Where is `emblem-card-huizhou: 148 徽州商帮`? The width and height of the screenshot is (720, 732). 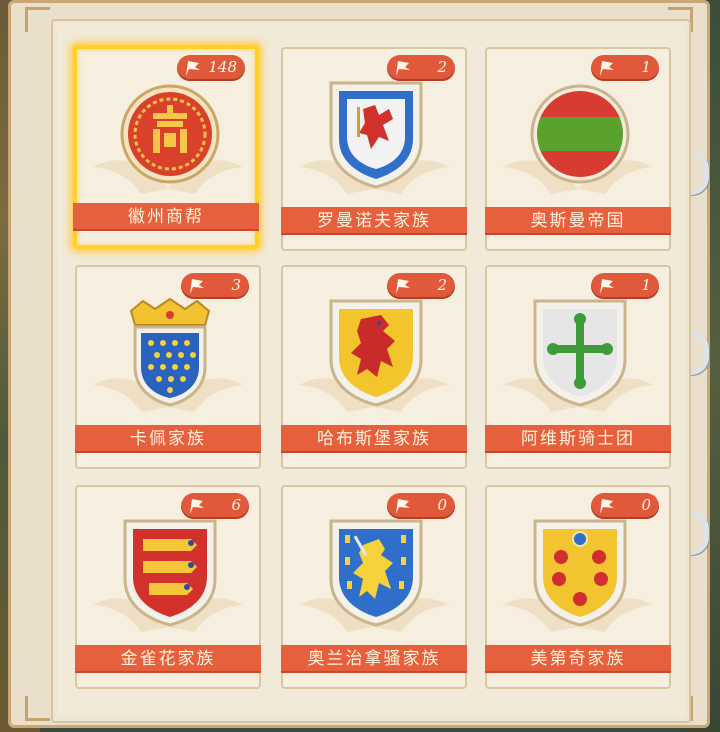
emblem-card-huizhou: 148 徽州商帮 is located at coordinates (166, 147).